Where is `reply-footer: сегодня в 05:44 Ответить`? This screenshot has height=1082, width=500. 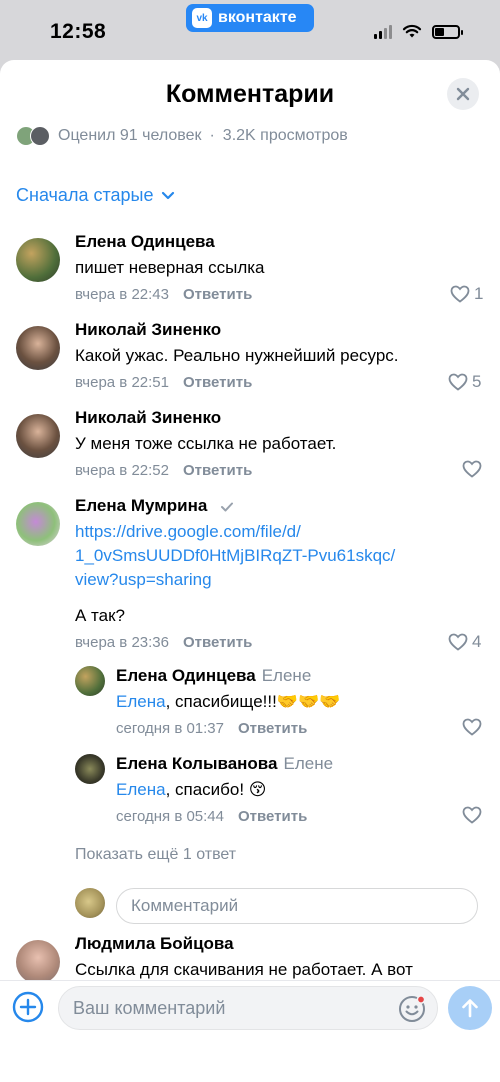
reply-footer: сегодня в 05:44 Ответить is located at coordinates (211, 816).